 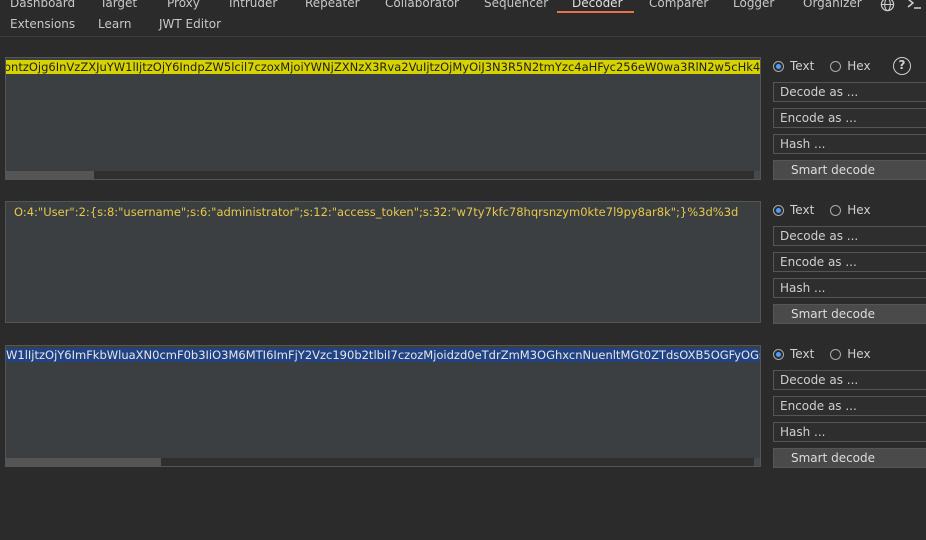 I want to click on tab-sequencer: Sequencer, so click(x=516, y=5).